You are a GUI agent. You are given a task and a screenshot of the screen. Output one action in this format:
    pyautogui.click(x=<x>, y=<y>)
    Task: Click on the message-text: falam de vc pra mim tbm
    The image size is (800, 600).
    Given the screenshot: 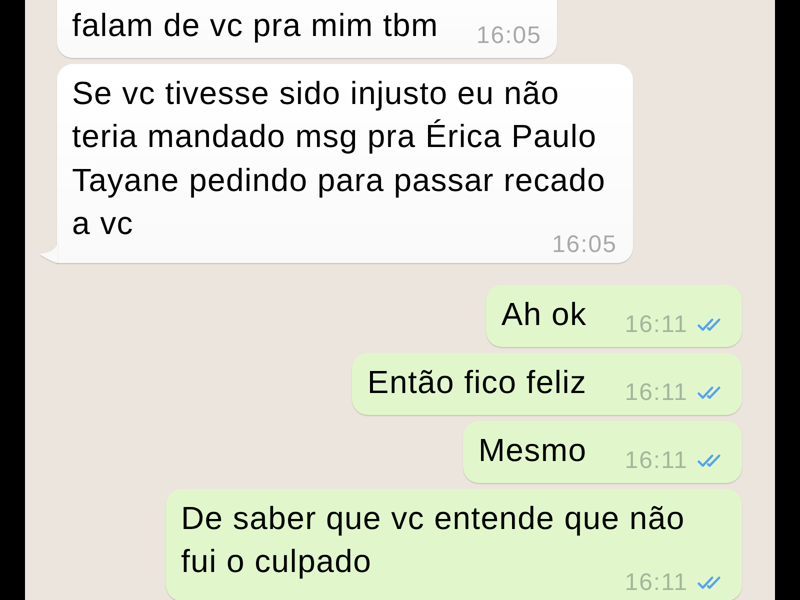 What is the action you would take?
    pyautogui.click(x=255, y=25)
    